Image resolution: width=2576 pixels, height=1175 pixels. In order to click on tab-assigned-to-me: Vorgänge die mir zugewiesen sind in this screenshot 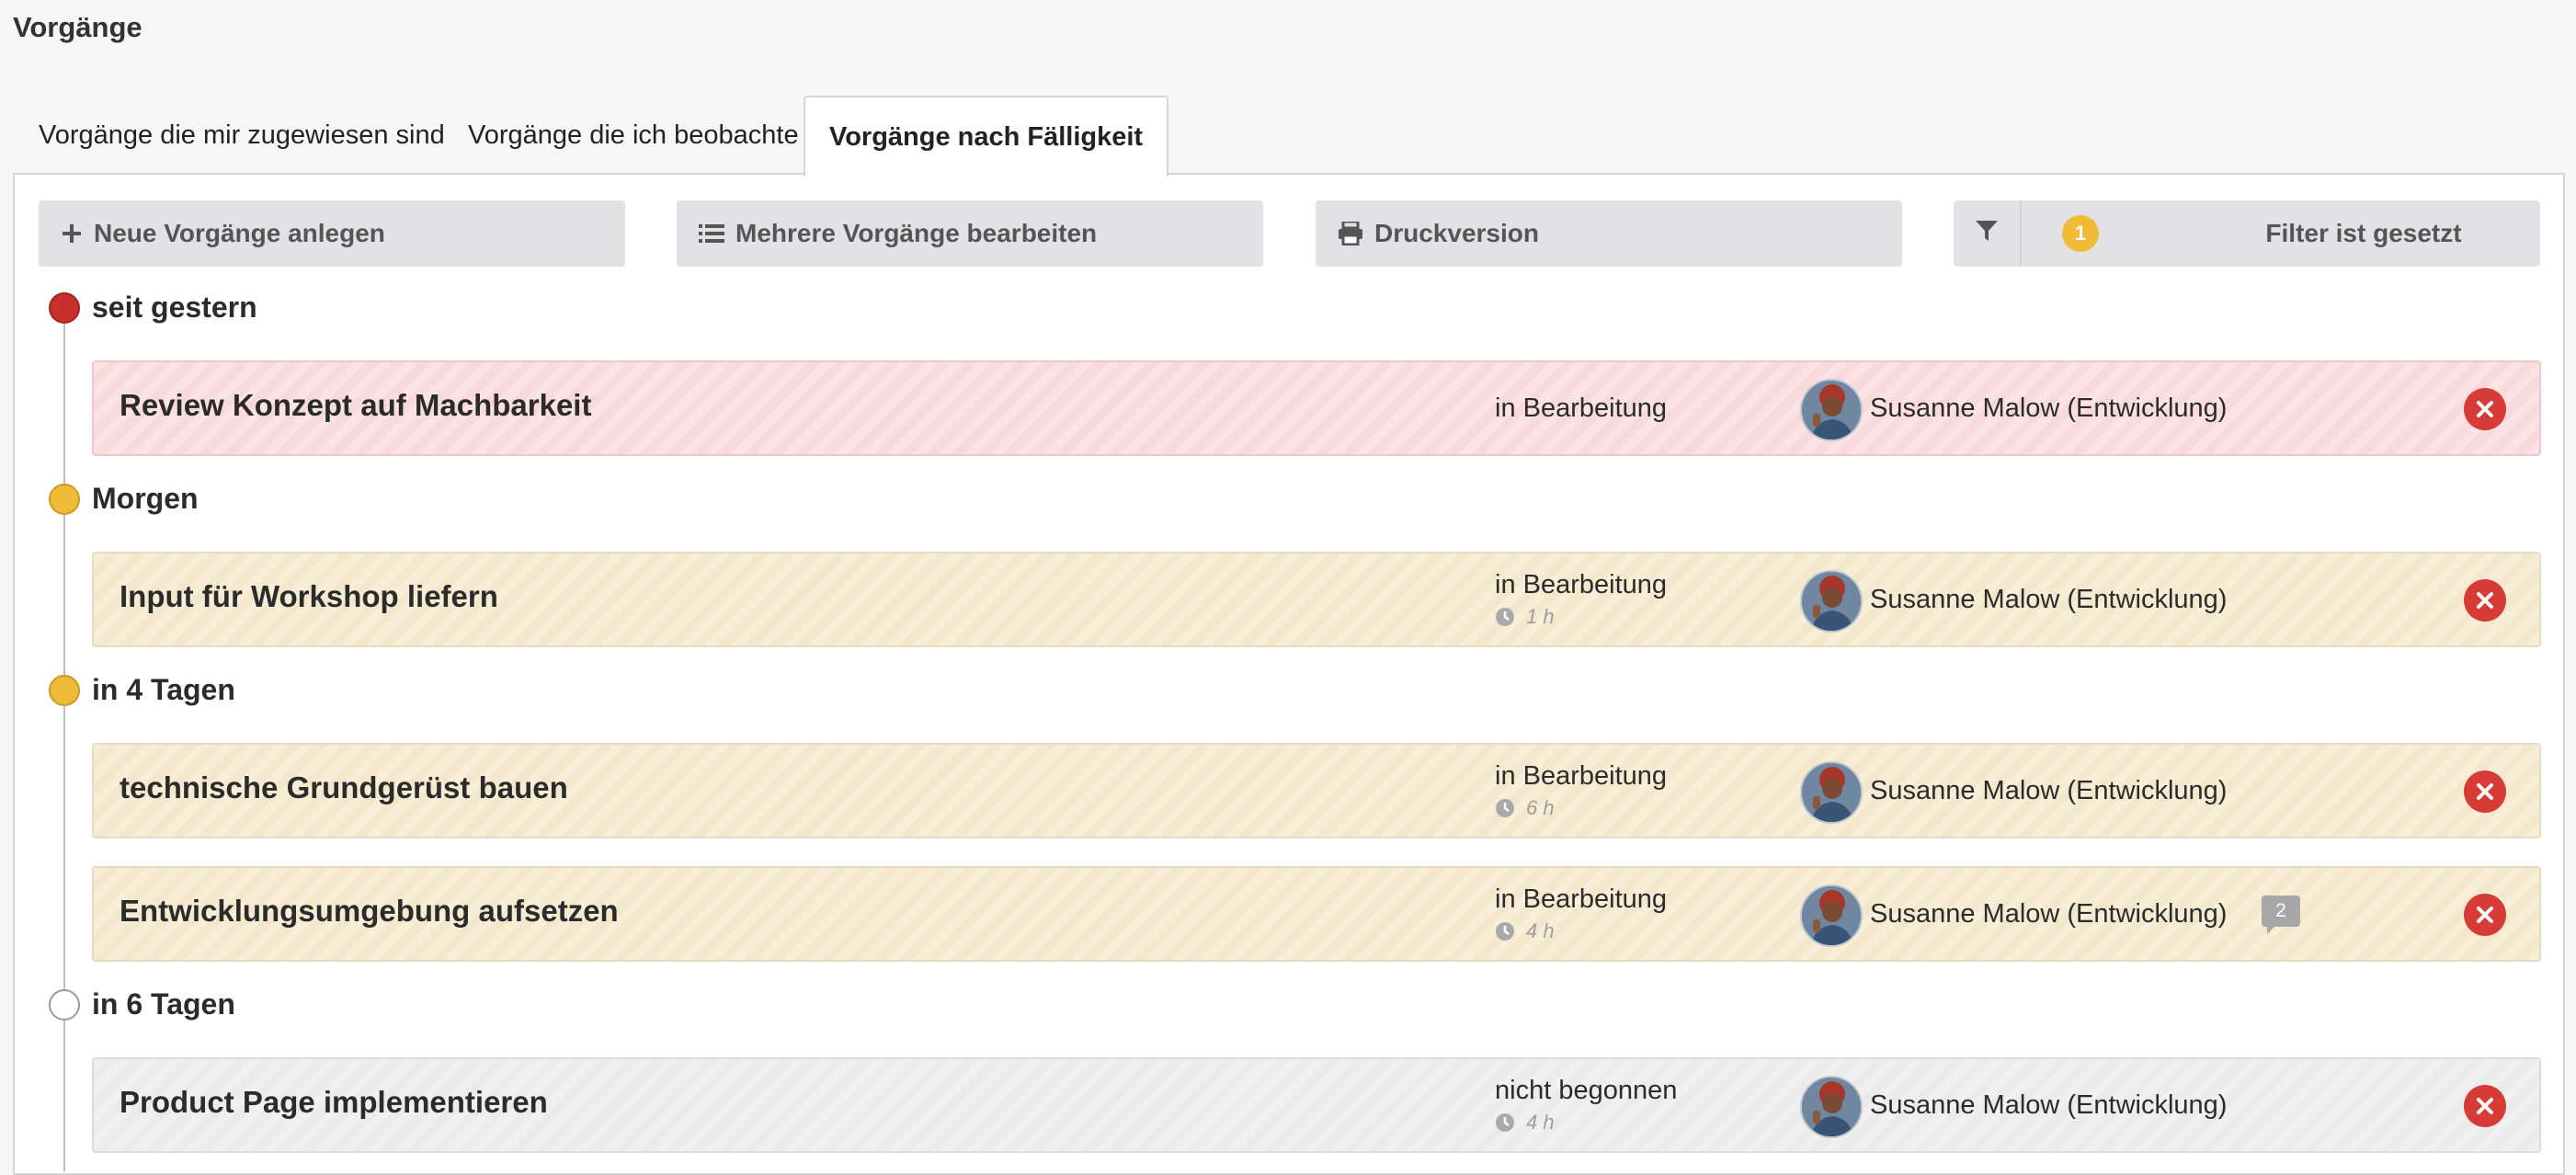, I will do `click(242, 135)`.